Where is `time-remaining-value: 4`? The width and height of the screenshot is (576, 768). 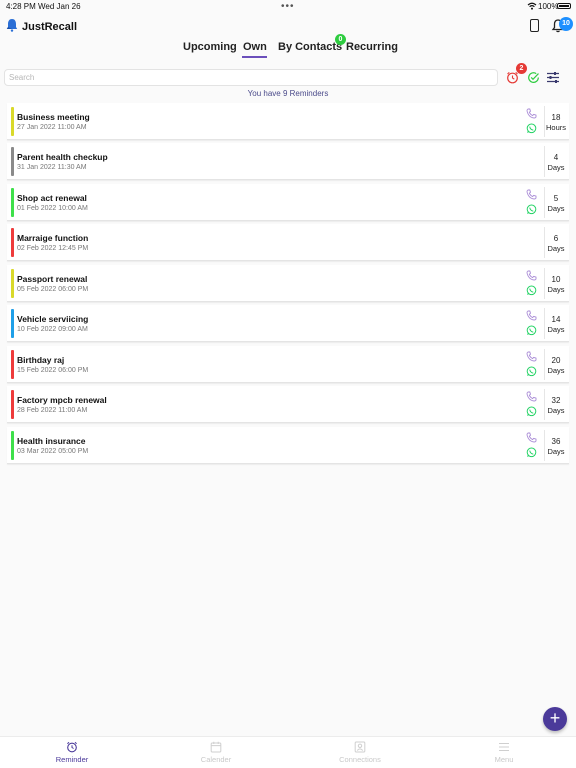 time-remaining-value: 4 is located at coordinates (556, 157).